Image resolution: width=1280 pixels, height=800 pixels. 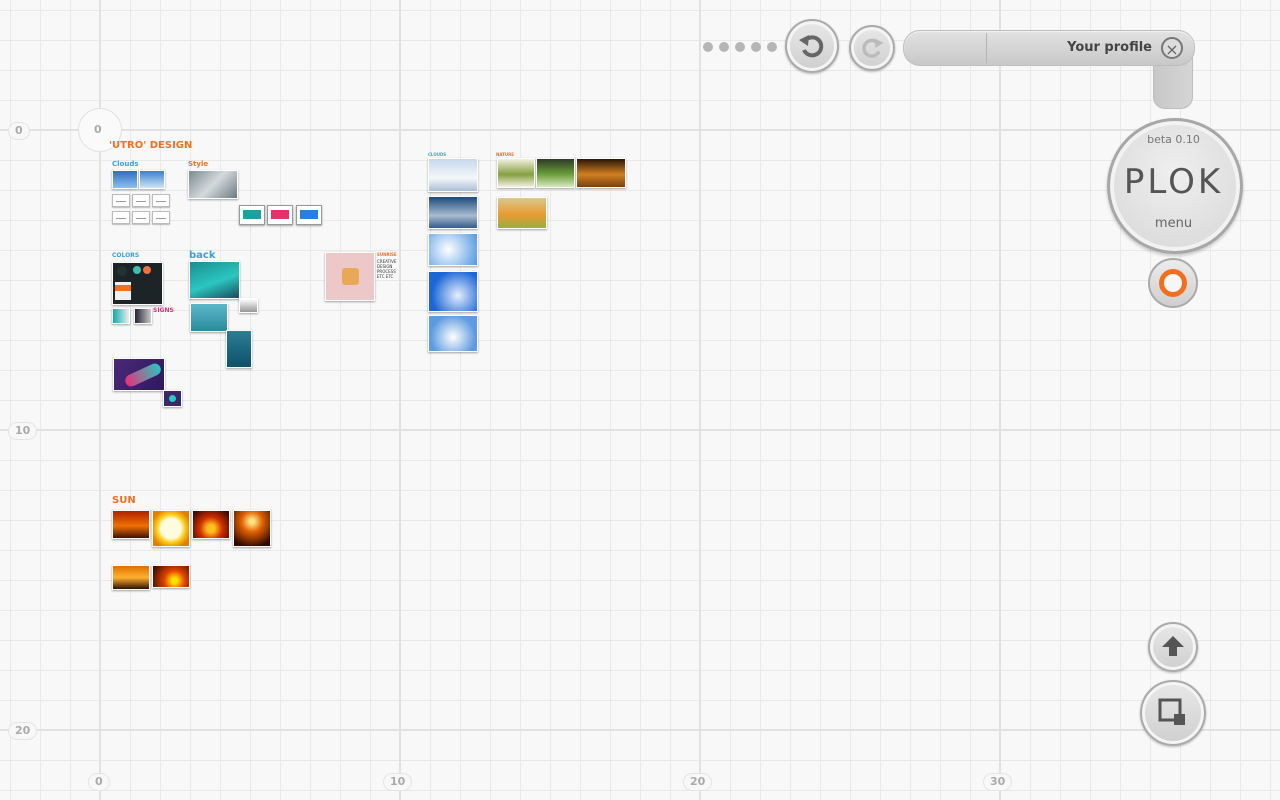 I want to click on thumb-back-scene, so click(x=214, y=280).